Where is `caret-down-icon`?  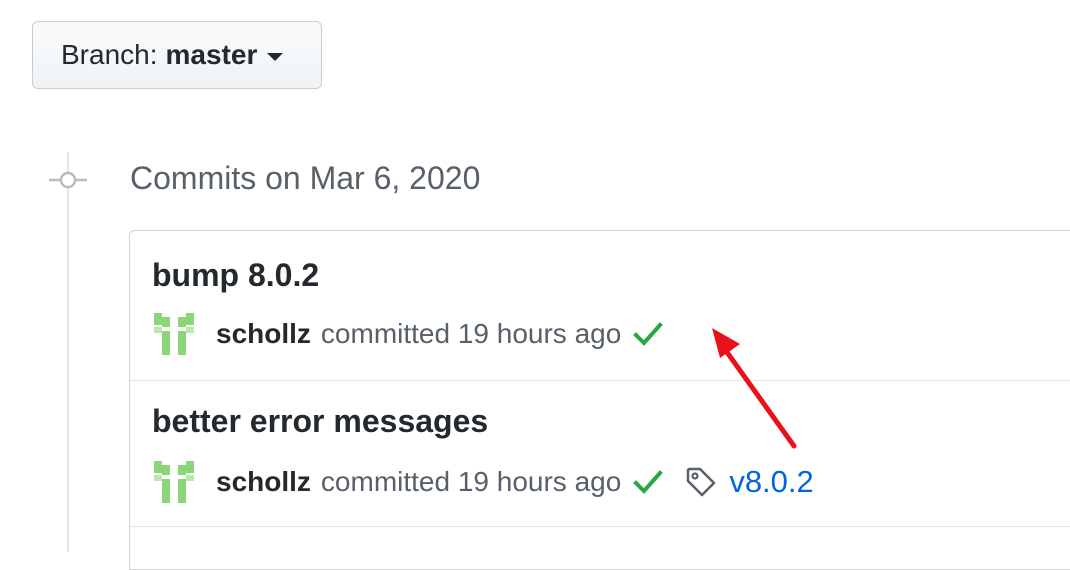 caret-down-icon is located at coordinates (275, 57).